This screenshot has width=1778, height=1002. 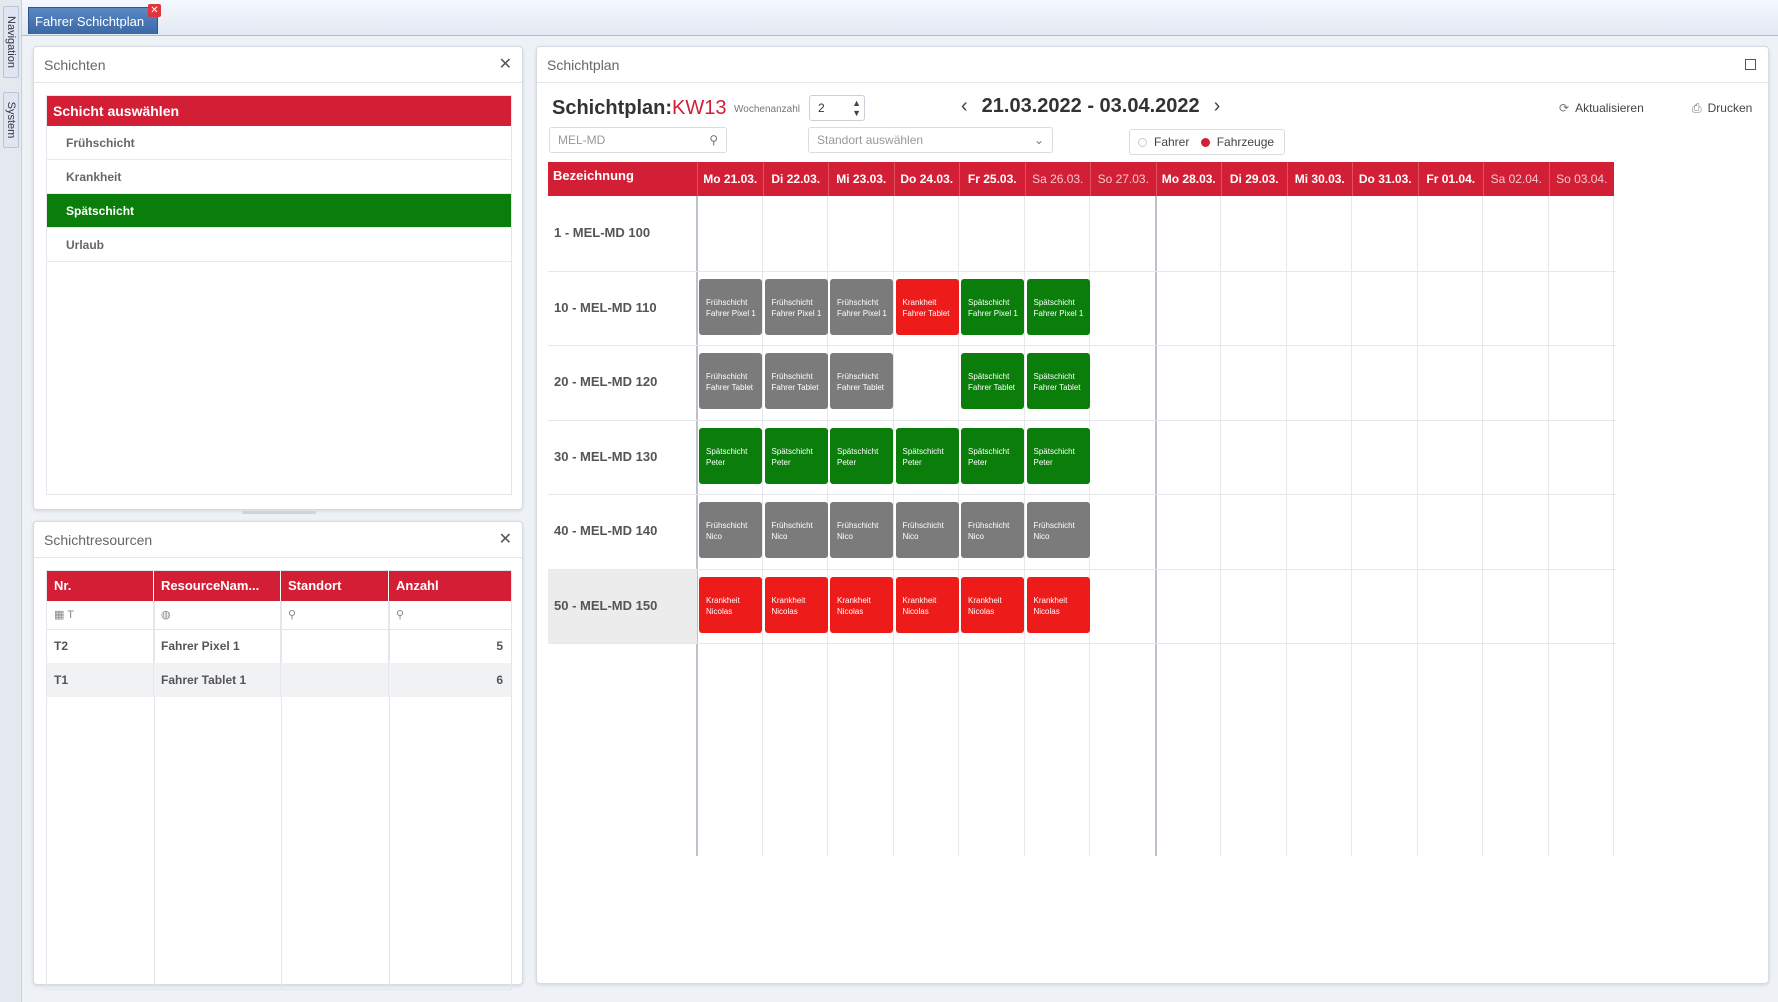 What do you see at coordinates (622, 233) in the screenshot?
I see `row-label: 1 - MEL-MD 100` at bounding box center [622, 233].